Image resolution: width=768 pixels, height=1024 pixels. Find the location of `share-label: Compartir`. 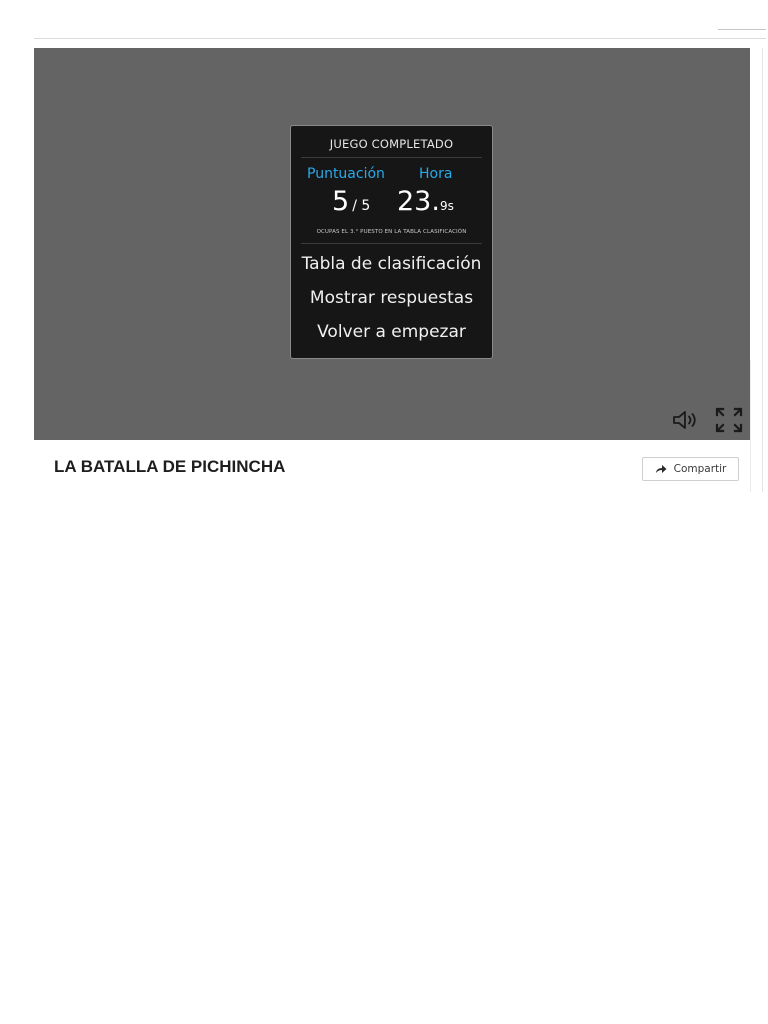

share-label: Compartir is located at coordinates (700, 469).